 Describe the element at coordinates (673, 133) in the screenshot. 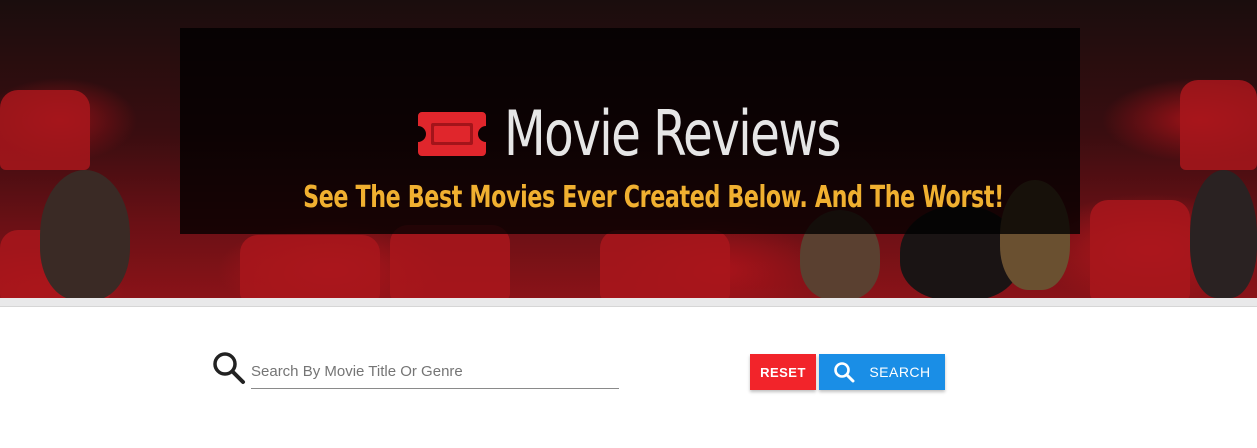

I see `page-title: Movie Reviews` at that location.